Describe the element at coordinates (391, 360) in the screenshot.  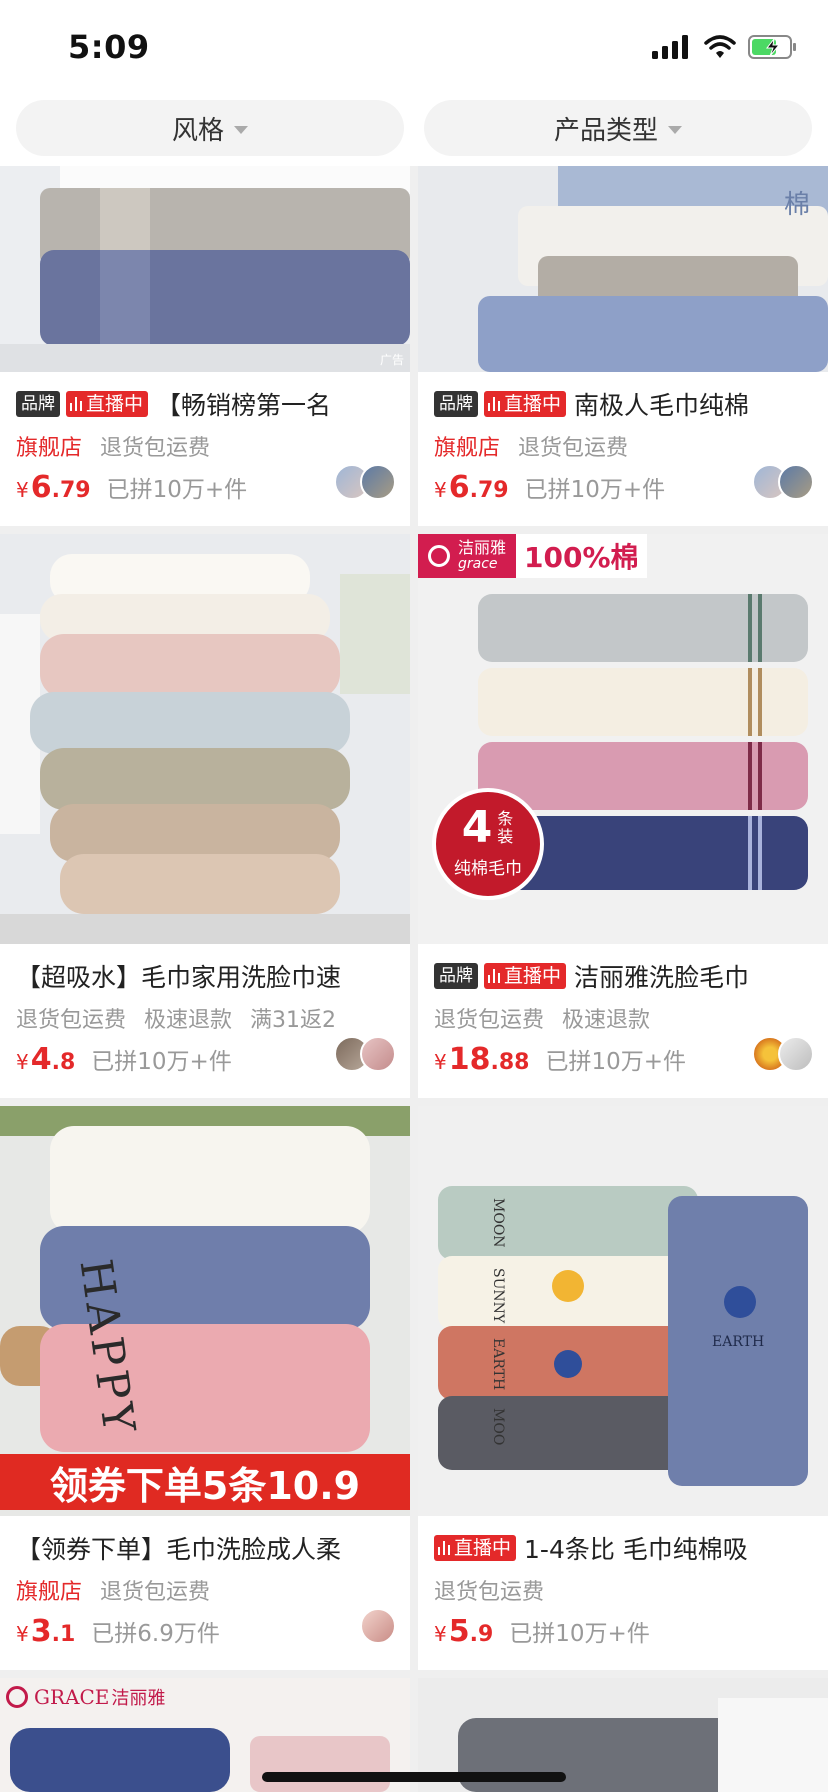
I see `ad-label: 广告` at that location.